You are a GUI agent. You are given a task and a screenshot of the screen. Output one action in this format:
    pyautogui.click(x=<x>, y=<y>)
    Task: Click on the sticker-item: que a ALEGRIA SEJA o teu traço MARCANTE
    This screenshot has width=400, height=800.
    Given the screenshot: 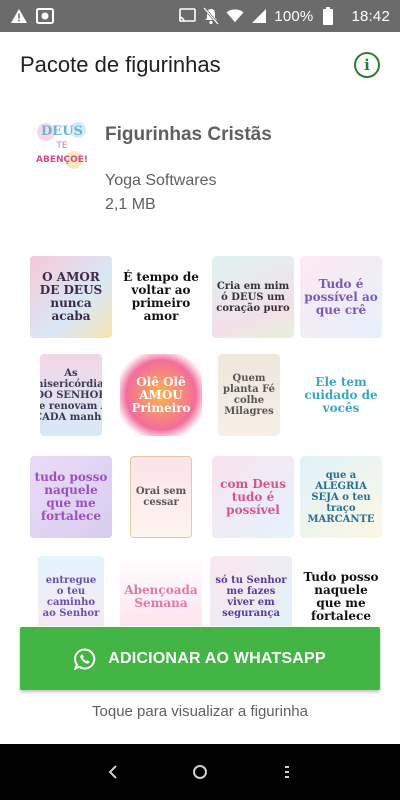 What is the action you would take?
    pyautogui.click(x=341, y=497)
    